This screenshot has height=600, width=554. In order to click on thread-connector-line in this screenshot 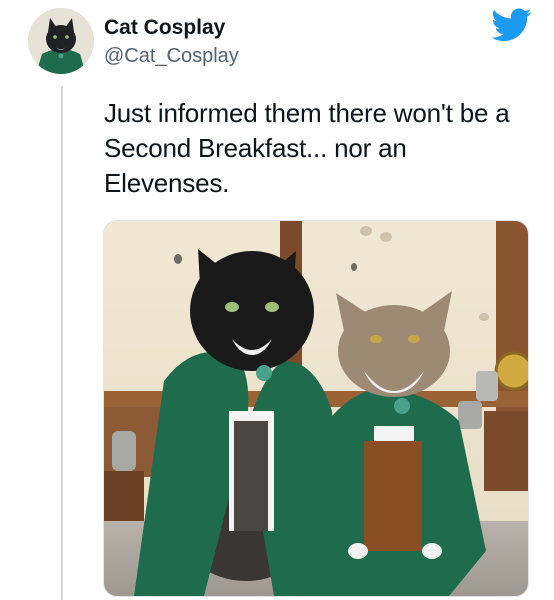, I will do `click(62, 343)`.